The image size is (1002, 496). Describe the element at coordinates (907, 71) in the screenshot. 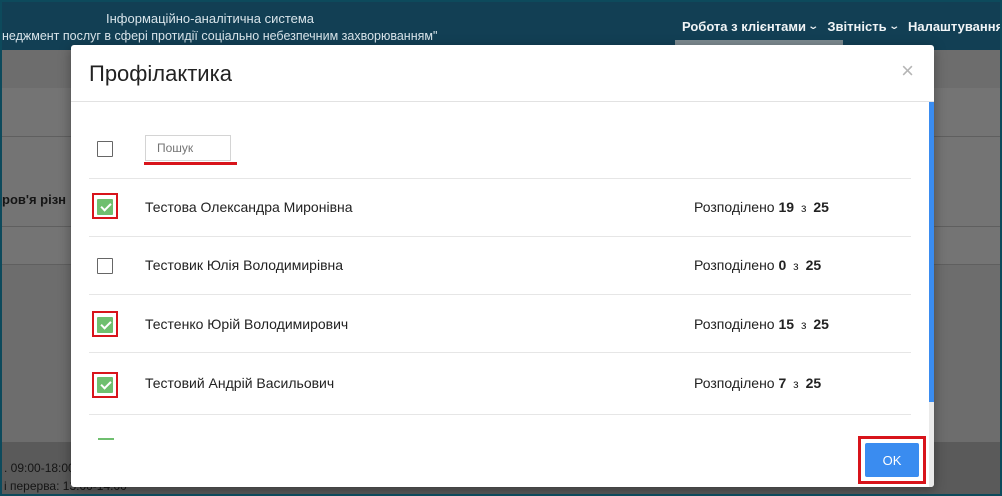

I see `close-icon: ×` at that location.